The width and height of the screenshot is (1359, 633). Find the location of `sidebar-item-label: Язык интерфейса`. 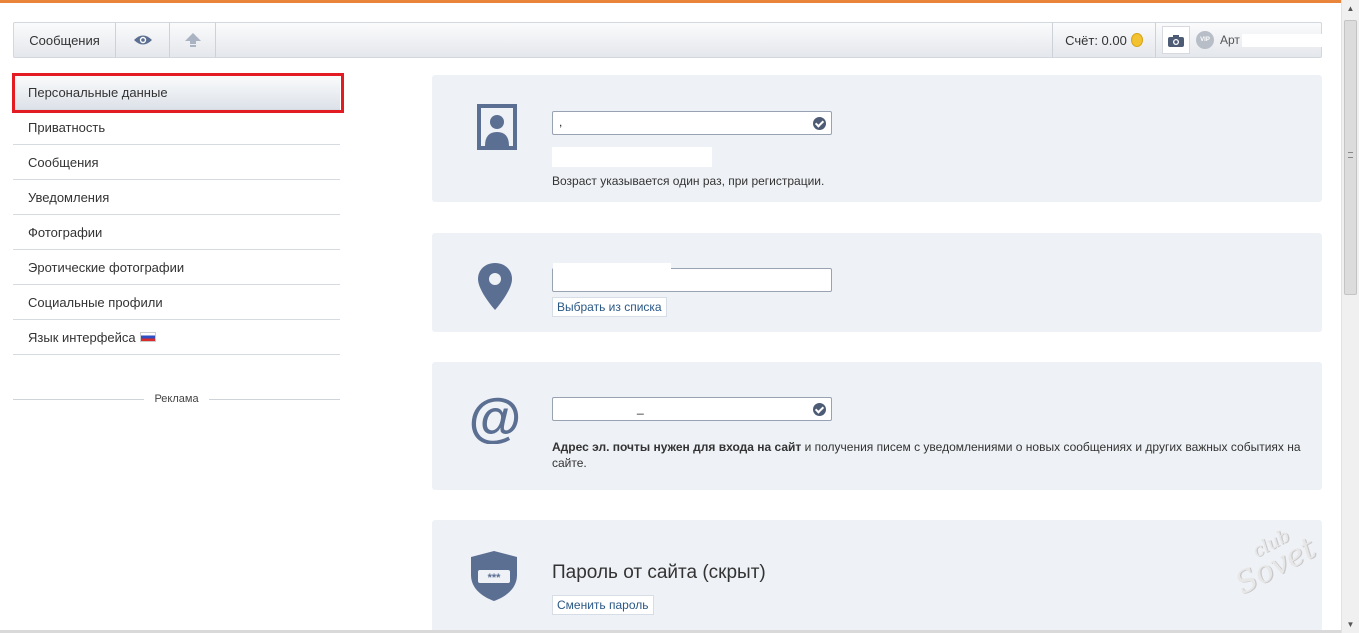

sidebar-item-label: Язык интерфейса is located at coordinates (82, 337).